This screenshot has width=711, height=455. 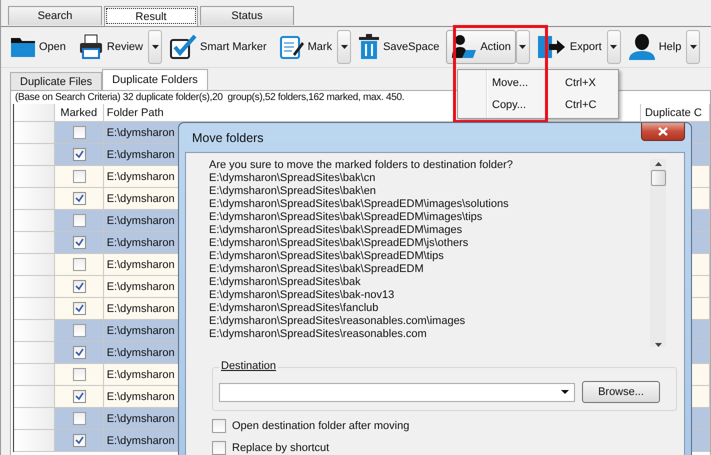 I want to click on scroll-thumb, so click(x=658, y=178).